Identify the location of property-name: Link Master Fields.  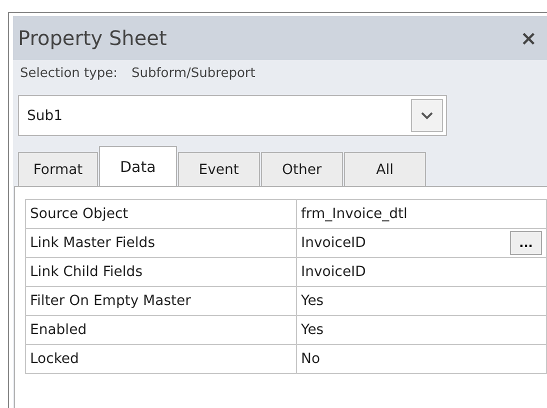
(161, 243).